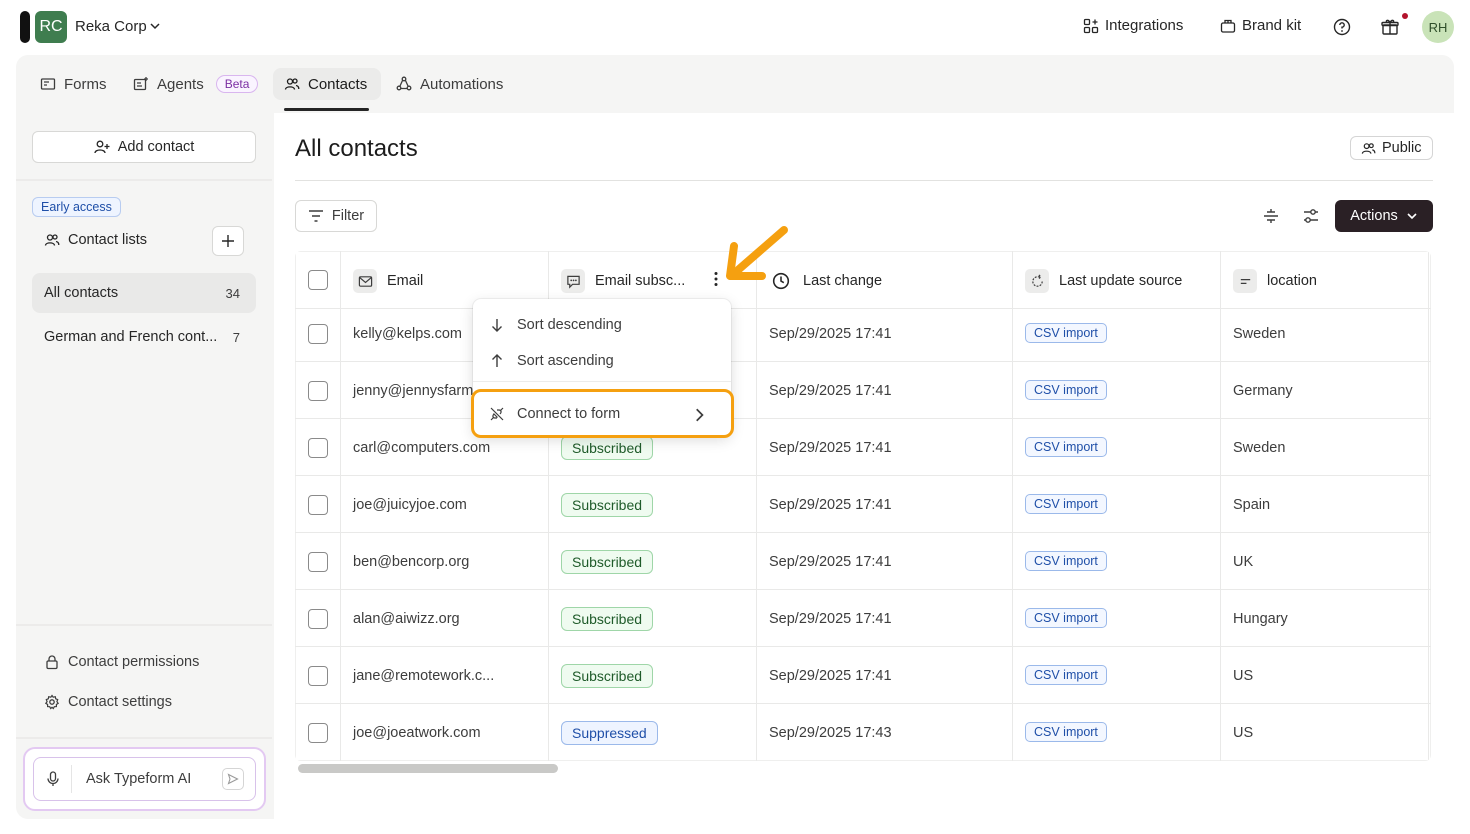 This screenshot has height=834, width=1470. What do you see at coordinates (144, 293) in the screenshot?
I see `sidebar-item-all-contacts: All contacts 34` at bounding box center [144, 293].